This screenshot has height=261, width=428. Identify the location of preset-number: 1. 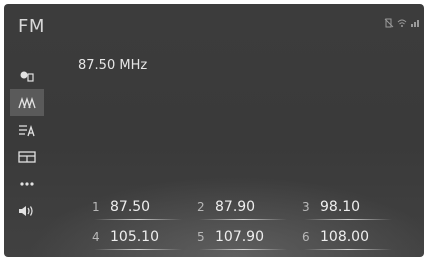
(96, 207).